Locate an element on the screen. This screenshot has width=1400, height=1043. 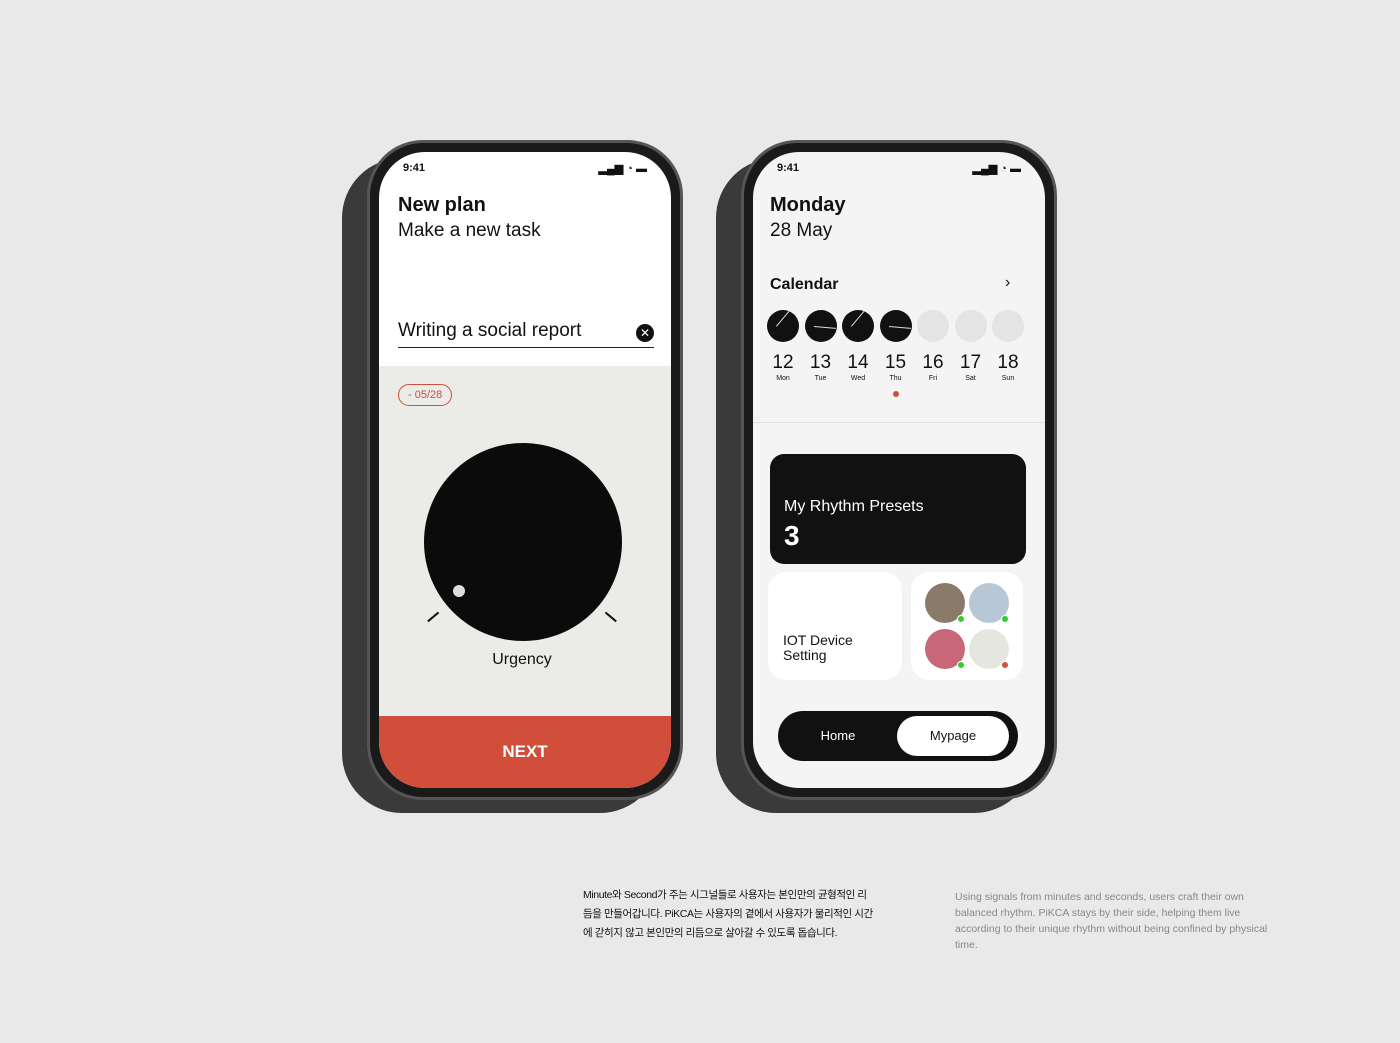
day-name: Wed is located at coordinates (858, 378).